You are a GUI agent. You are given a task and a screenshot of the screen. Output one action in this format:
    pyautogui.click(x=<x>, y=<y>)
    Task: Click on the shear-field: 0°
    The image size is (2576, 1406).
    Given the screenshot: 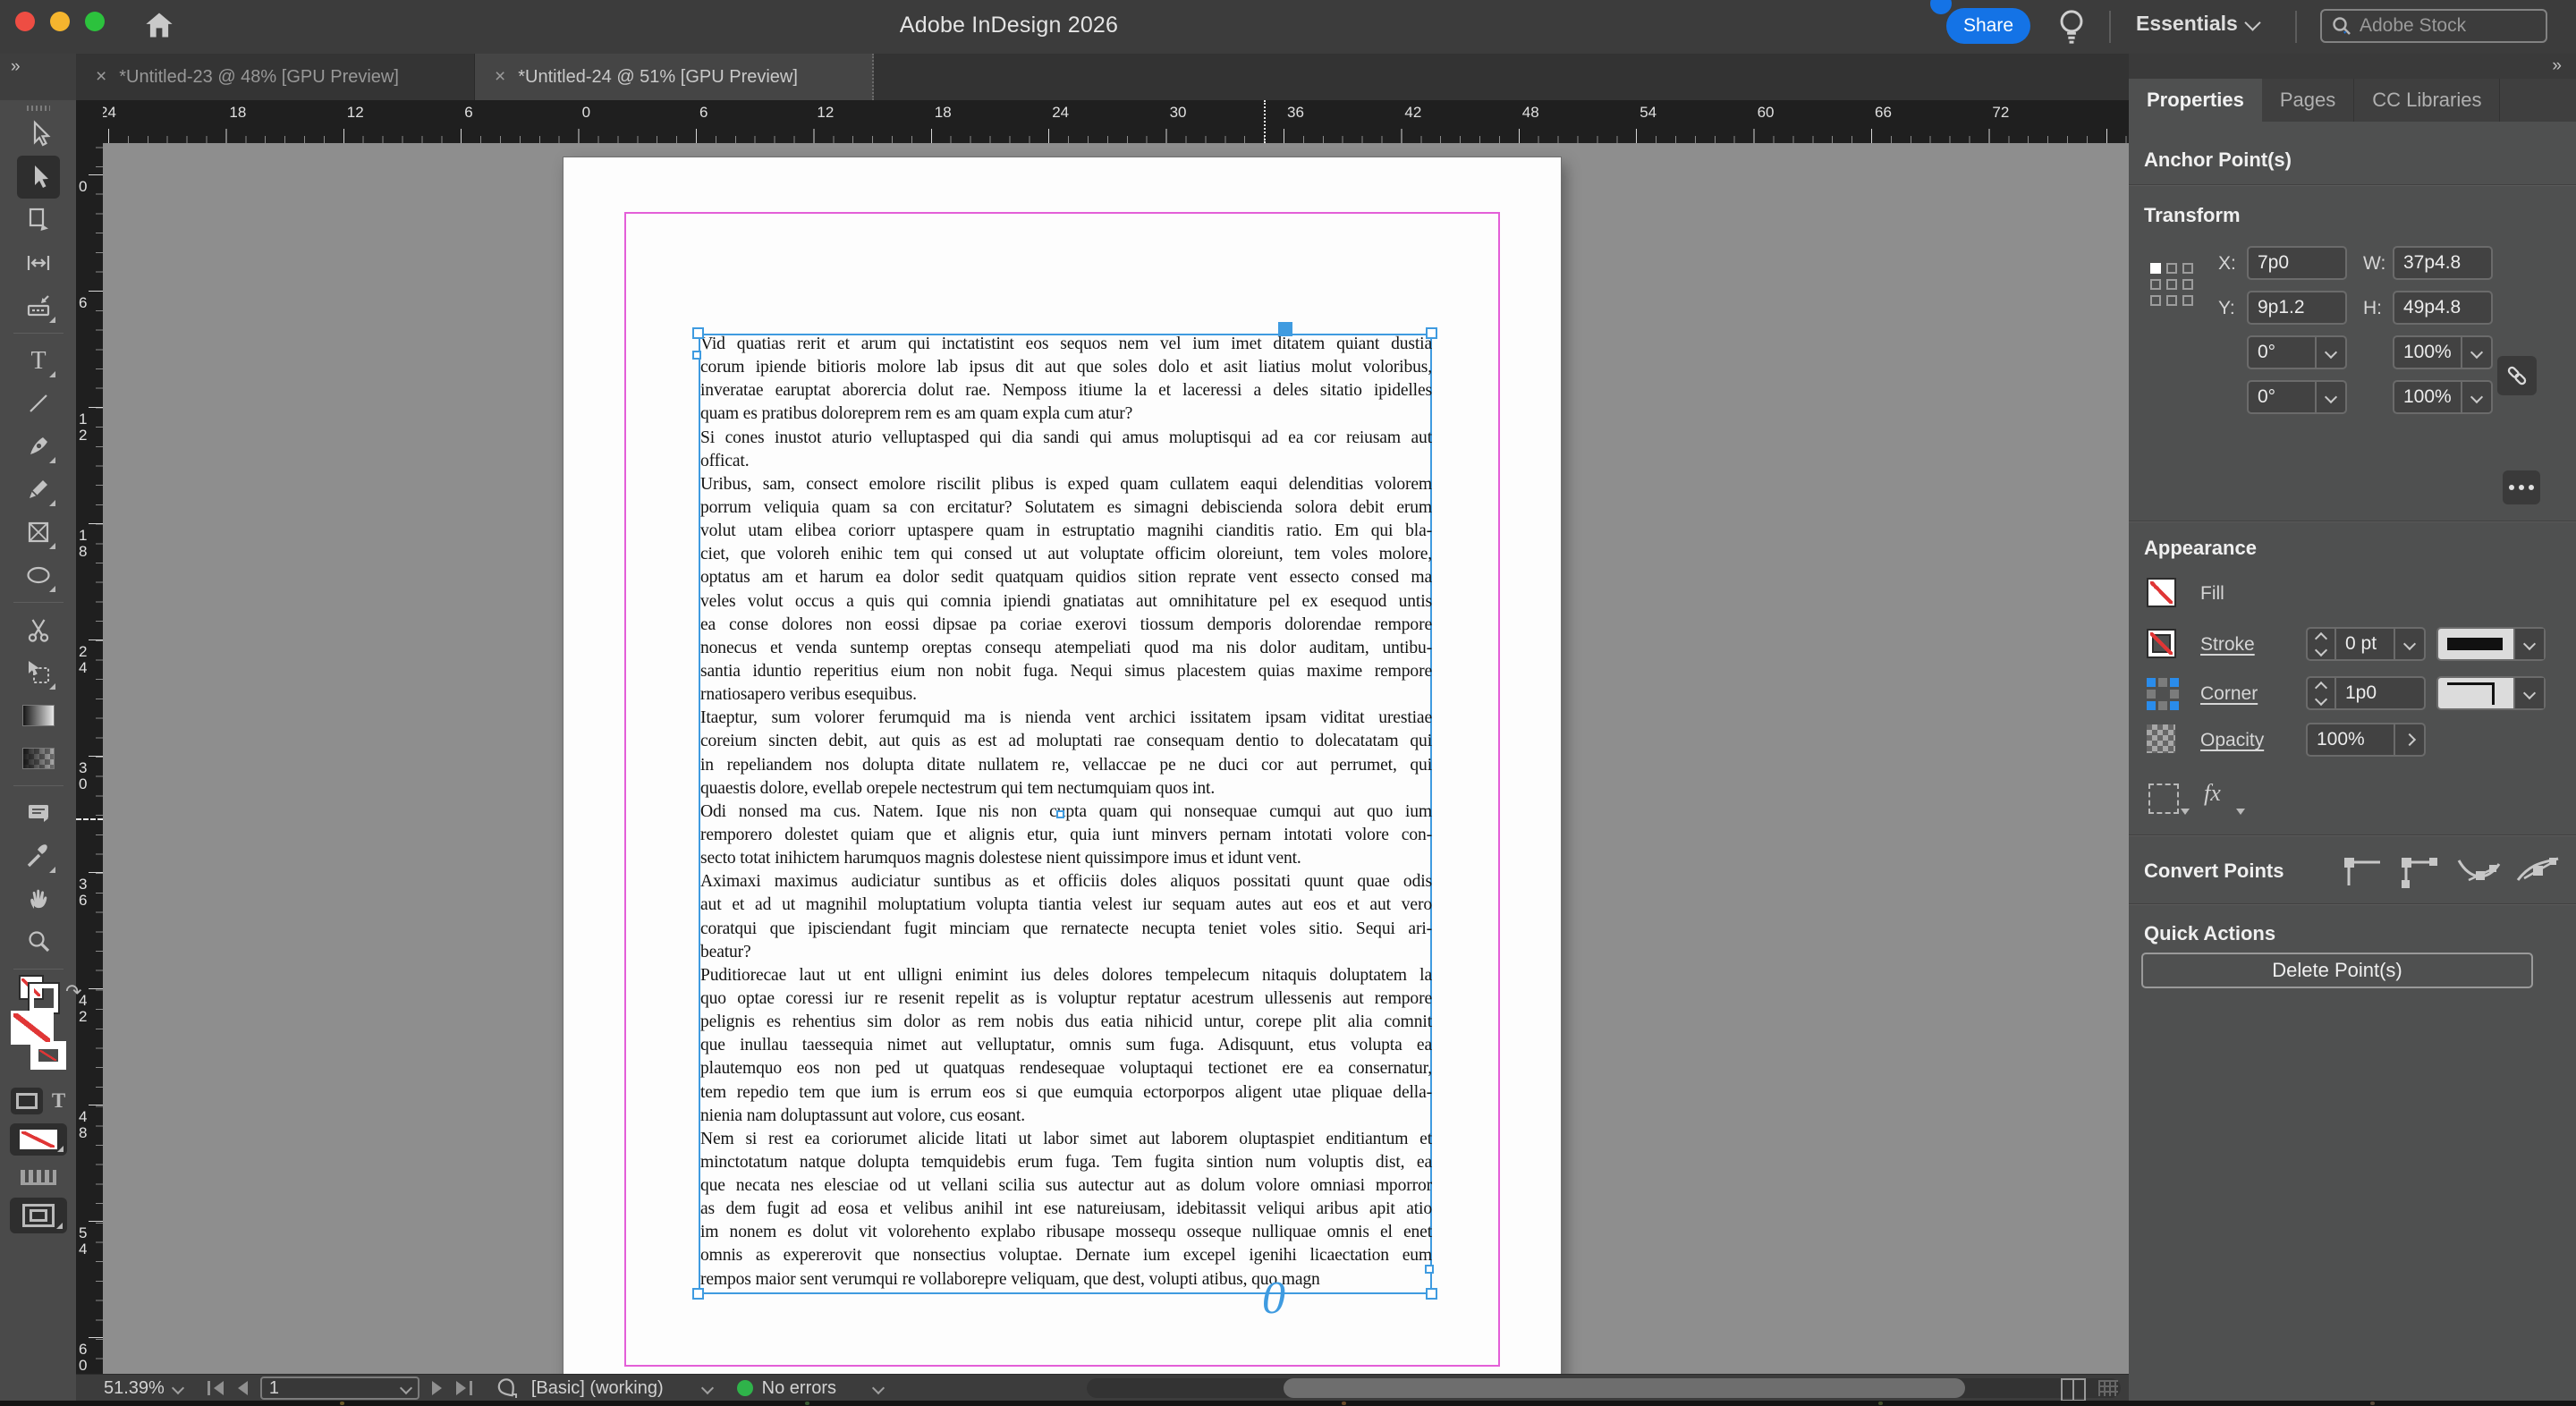 What is the action you would take?
    pyautogui.click(x=2297, y=397)
    